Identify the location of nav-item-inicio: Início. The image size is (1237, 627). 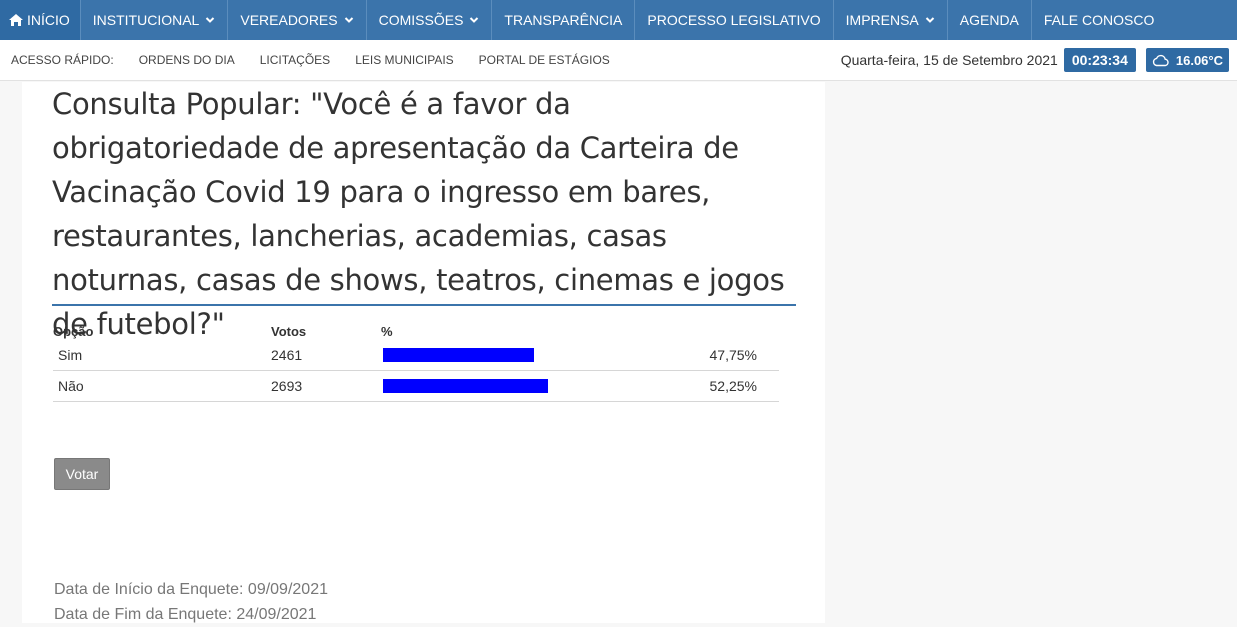
(40, 20).